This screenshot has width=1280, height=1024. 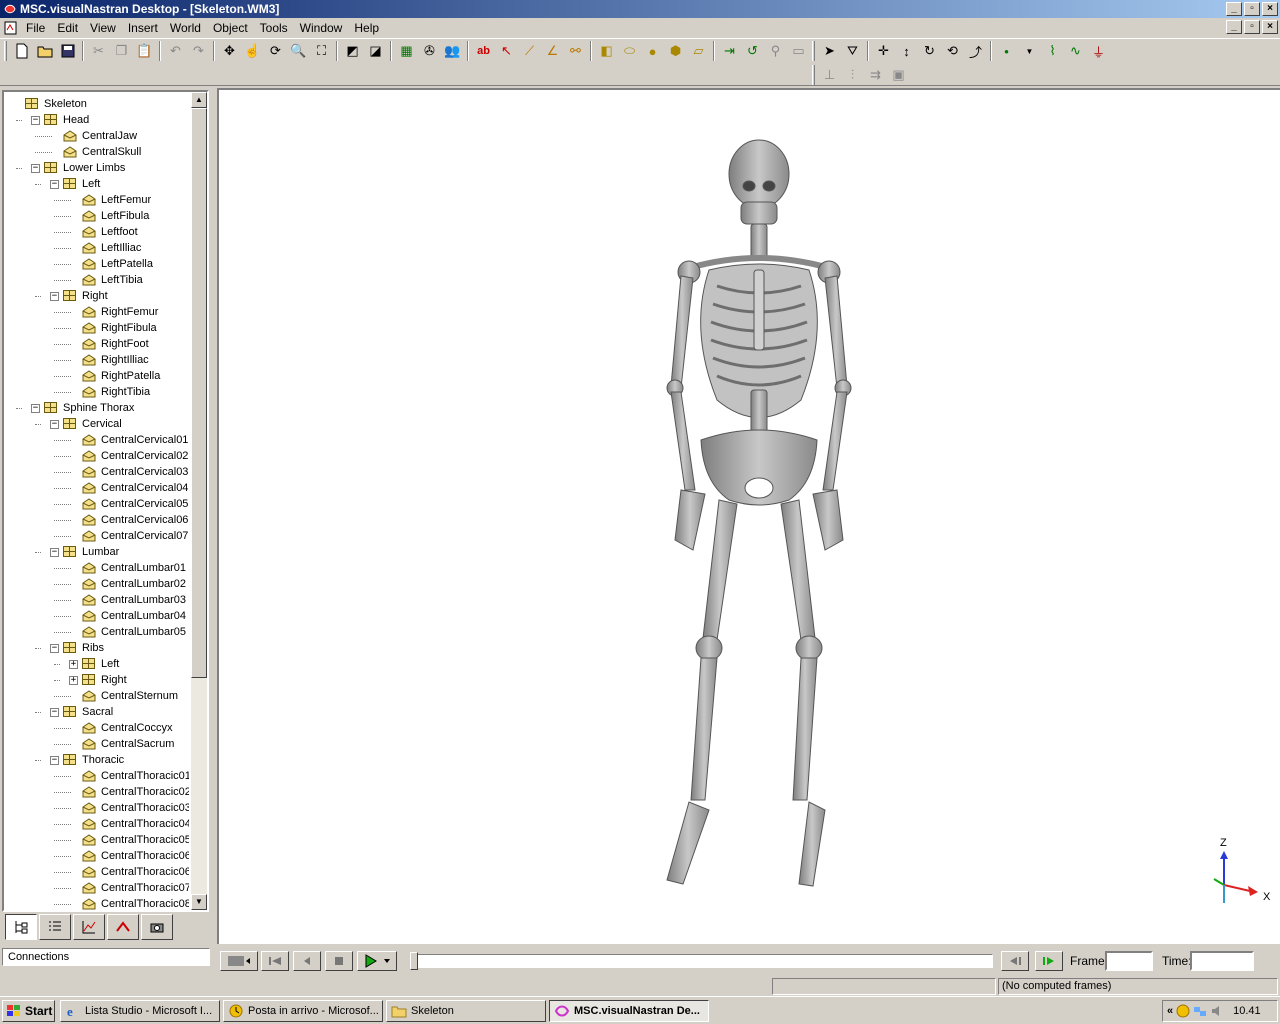 I want to click on spin-icon: ⟲, so click(x=952, y=51).